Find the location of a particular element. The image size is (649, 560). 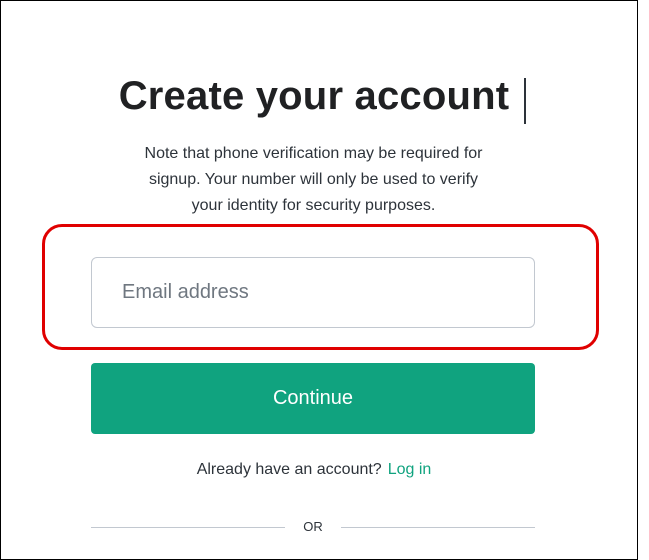

login-prompt-text: Already have an account? is located at coordinates (289, 469).